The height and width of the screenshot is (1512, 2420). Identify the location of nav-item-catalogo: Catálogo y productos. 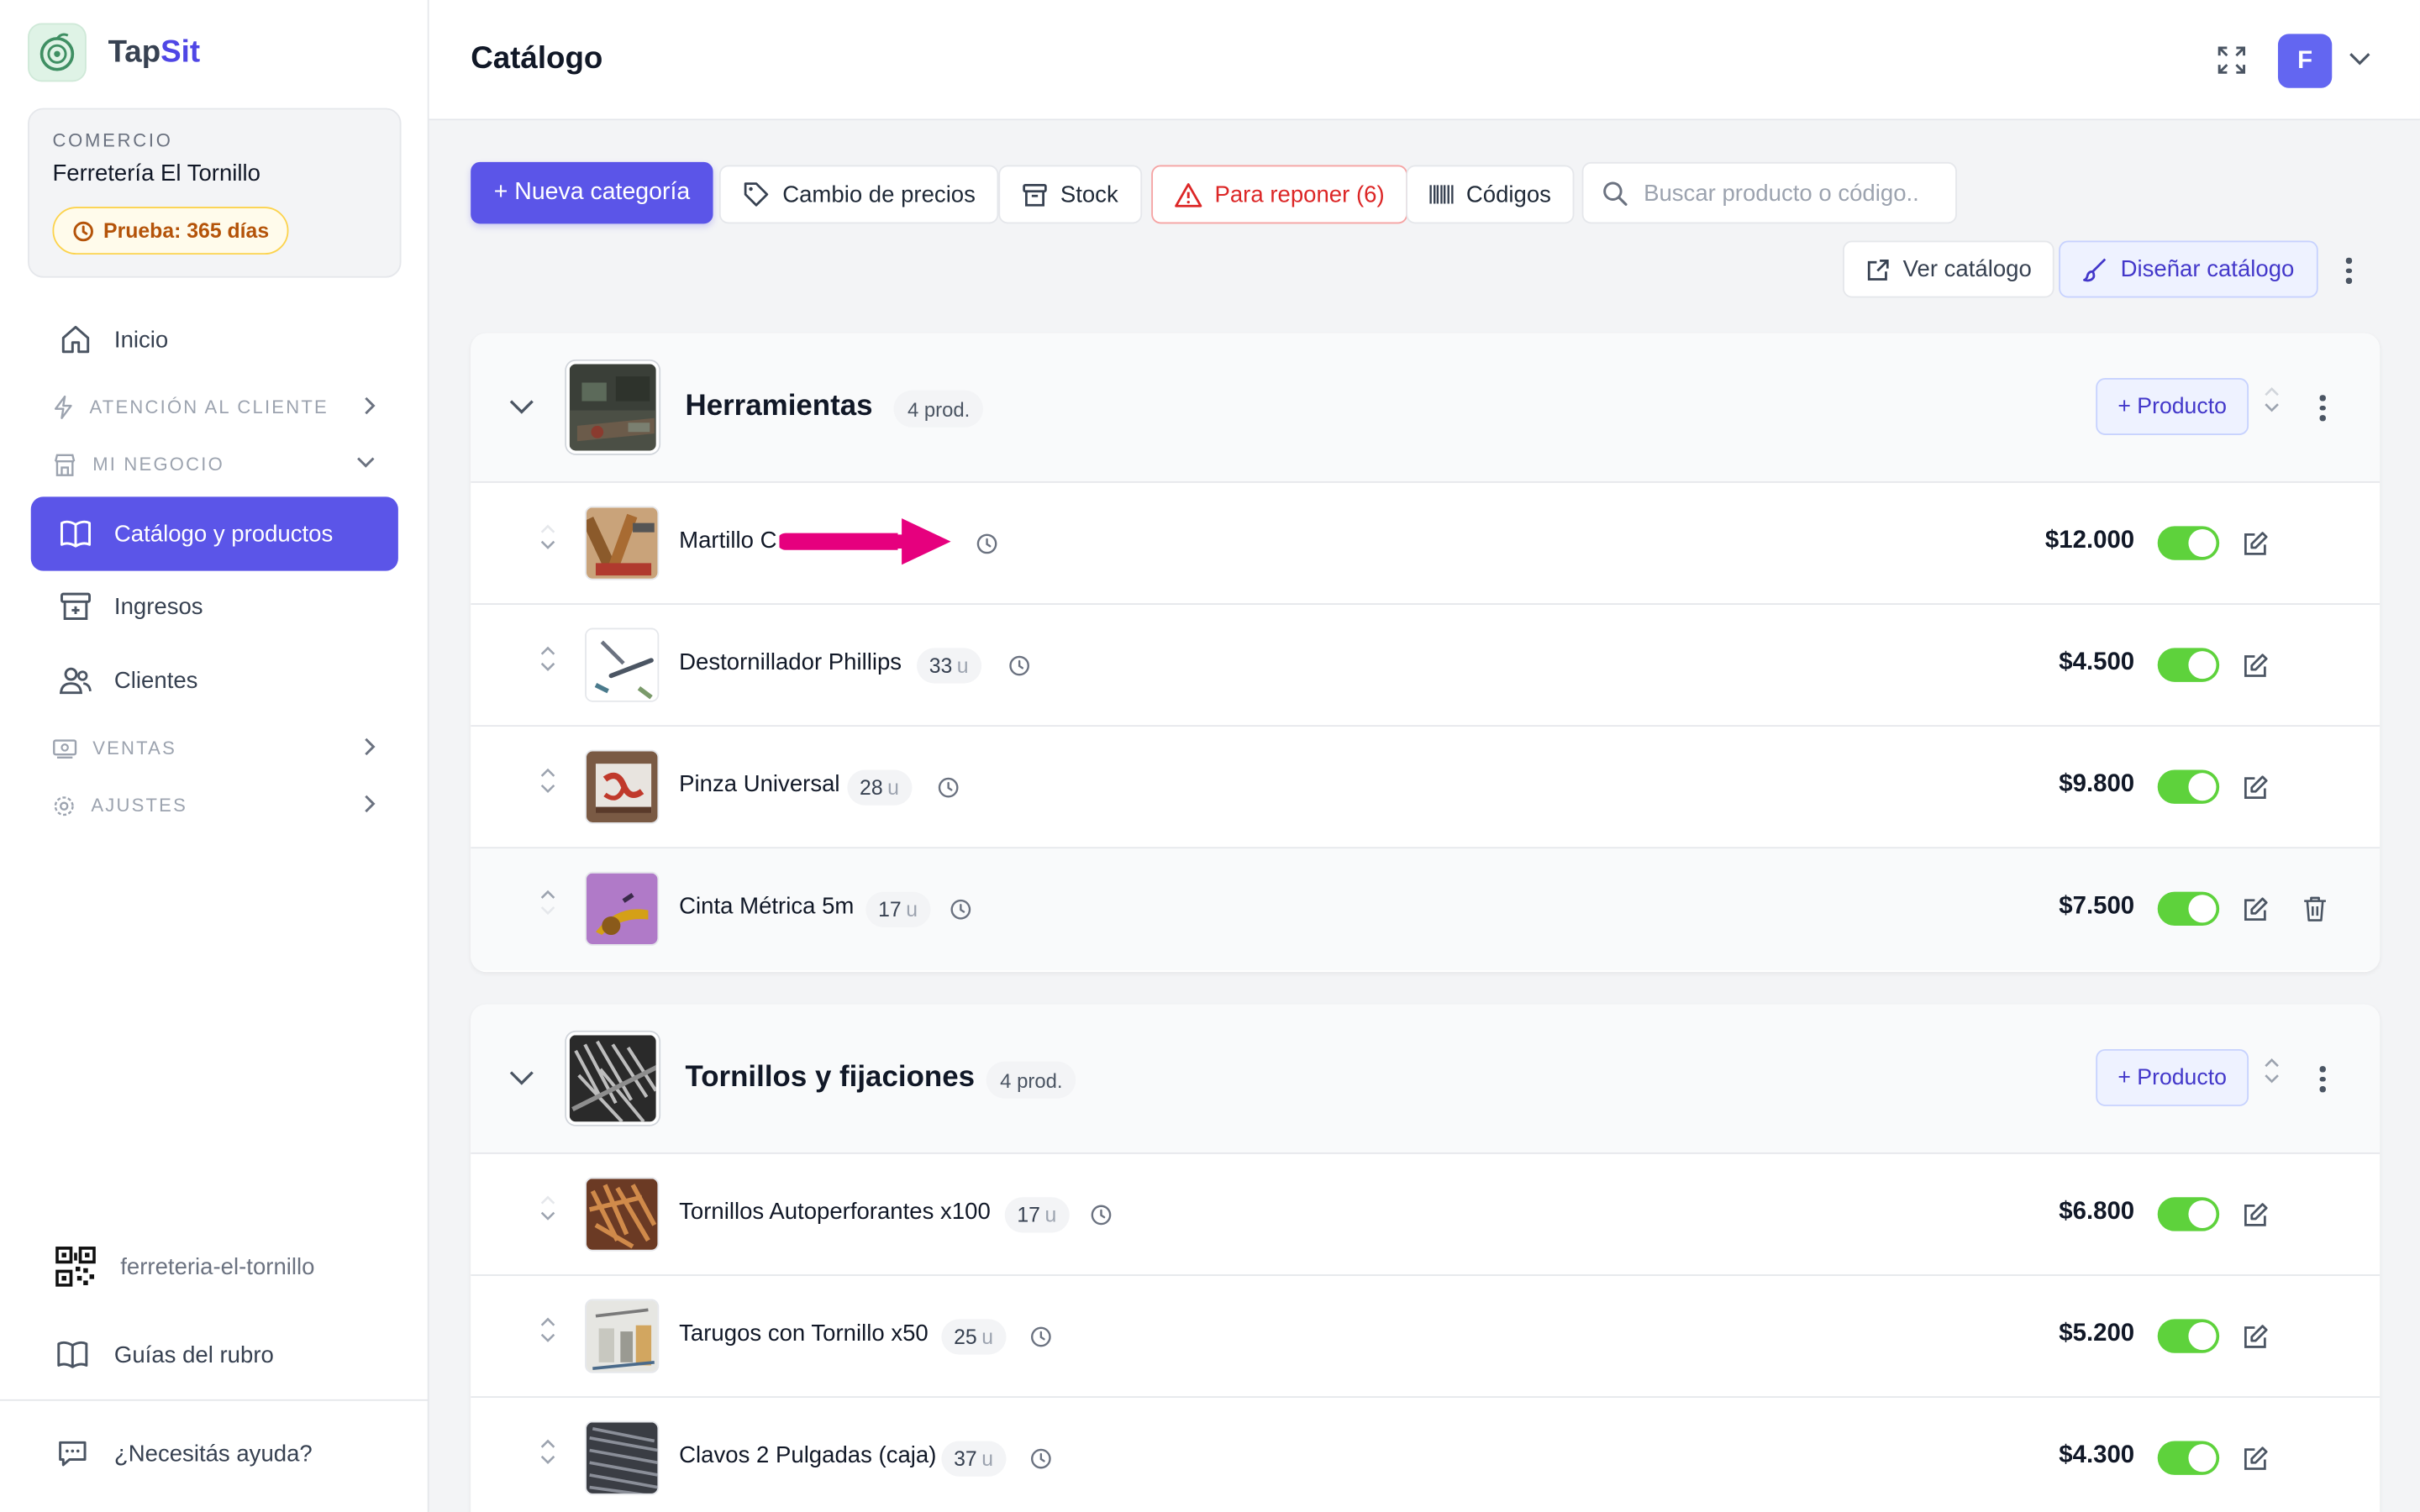
(214, 533).